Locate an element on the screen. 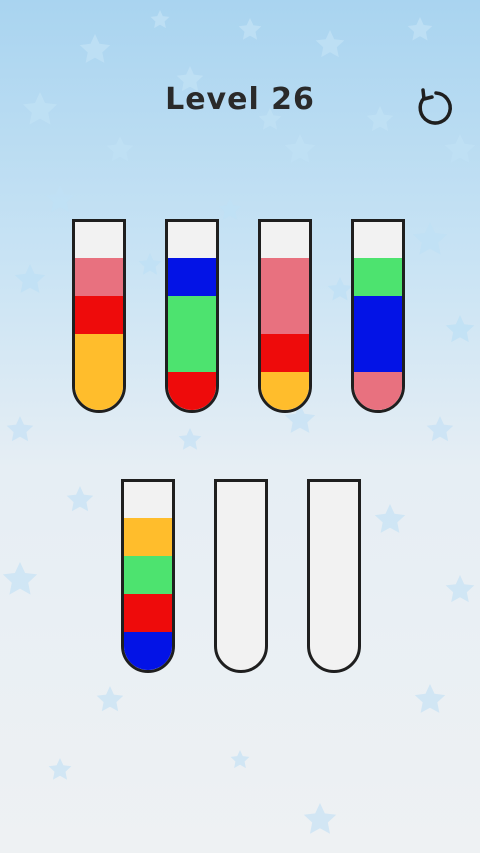 The image size is (480, 853). restart-icon is located at coordinates (435, 106).